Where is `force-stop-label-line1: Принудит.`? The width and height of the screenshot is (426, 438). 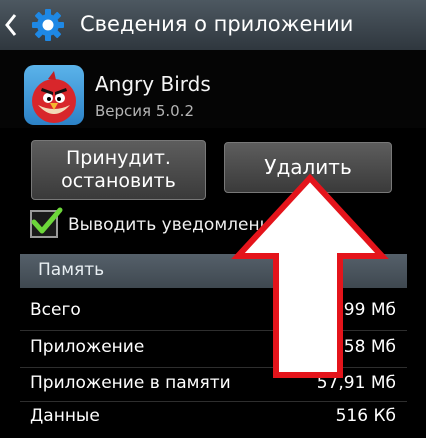
force-stop-label-line1: Принудит. is located at coordinates (118, 158).